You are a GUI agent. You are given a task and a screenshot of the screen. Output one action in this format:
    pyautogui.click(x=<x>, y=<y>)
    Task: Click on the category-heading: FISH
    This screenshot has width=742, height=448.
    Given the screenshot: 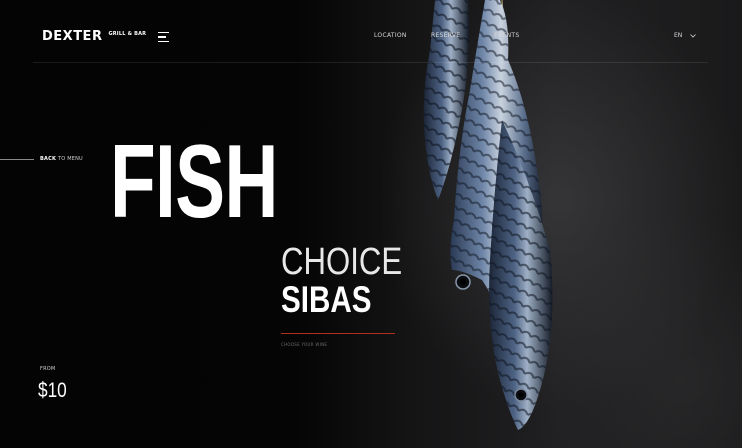 What is the action you would take?
    pyautogui.click(x=194, y=182)
    